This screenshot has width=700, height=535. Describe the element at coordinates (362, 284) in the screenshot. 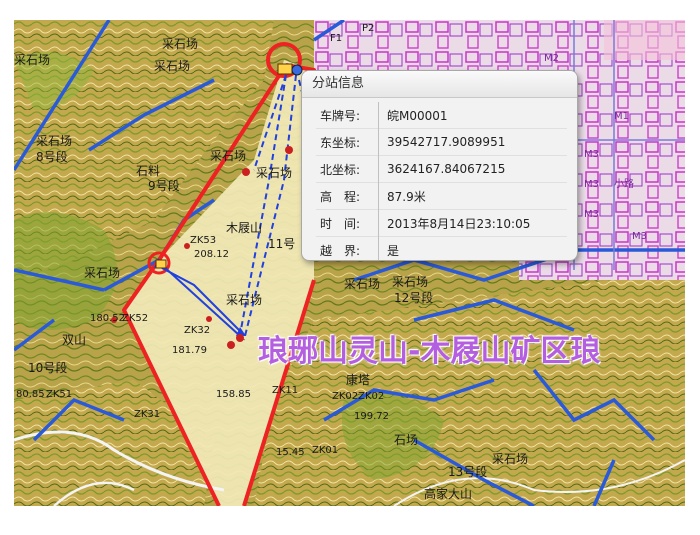

I see `label-quarry-9: 采石场` at that location.